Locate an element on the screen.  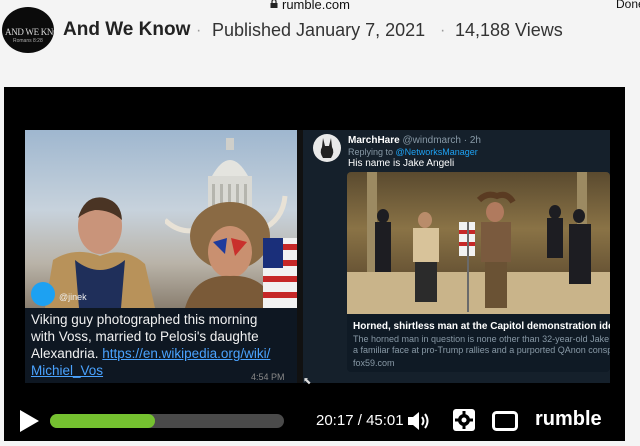
capitol-interior-photo is located at coordinates (478, 243).